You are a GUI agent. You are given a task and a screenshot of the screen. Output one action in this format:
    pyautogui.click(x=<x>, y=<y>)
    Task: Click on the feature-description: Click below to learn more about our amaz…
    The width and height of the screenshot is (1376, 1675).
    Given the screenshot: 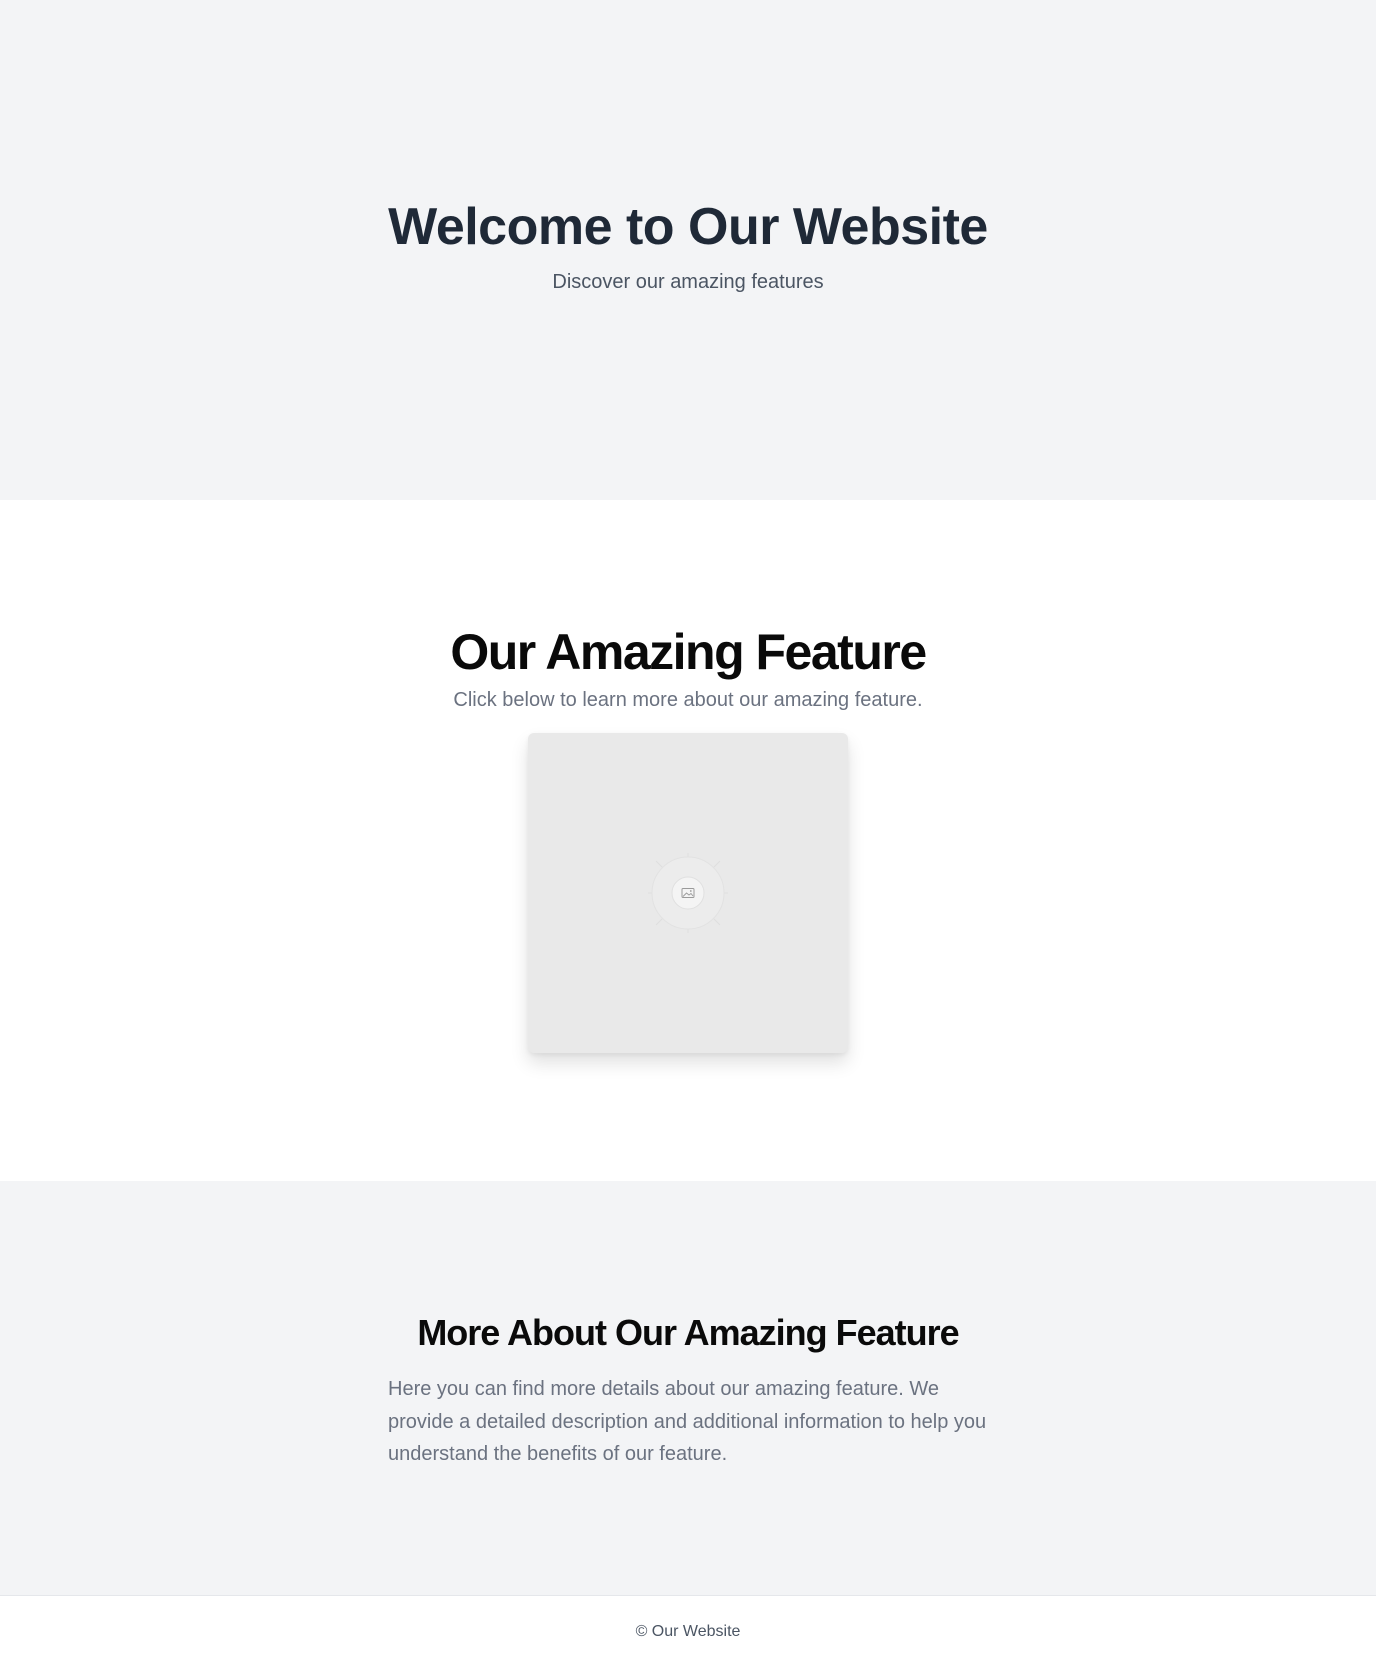 What is the action you would take?
    pyautogui.click(x=688, y=700)
    